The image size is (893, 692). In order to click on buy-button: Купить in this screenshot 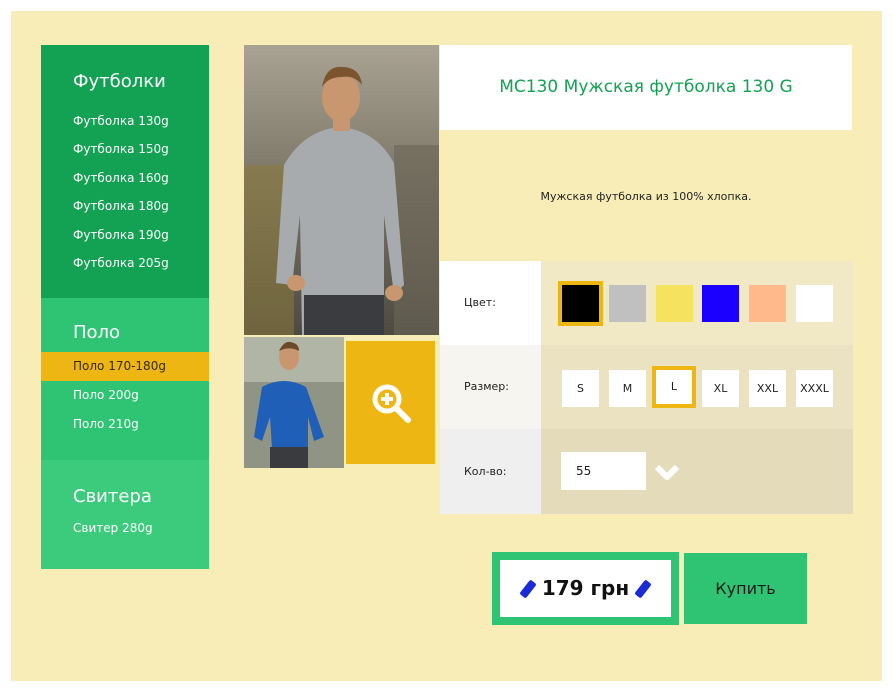, I will do `click(745, 588)`.